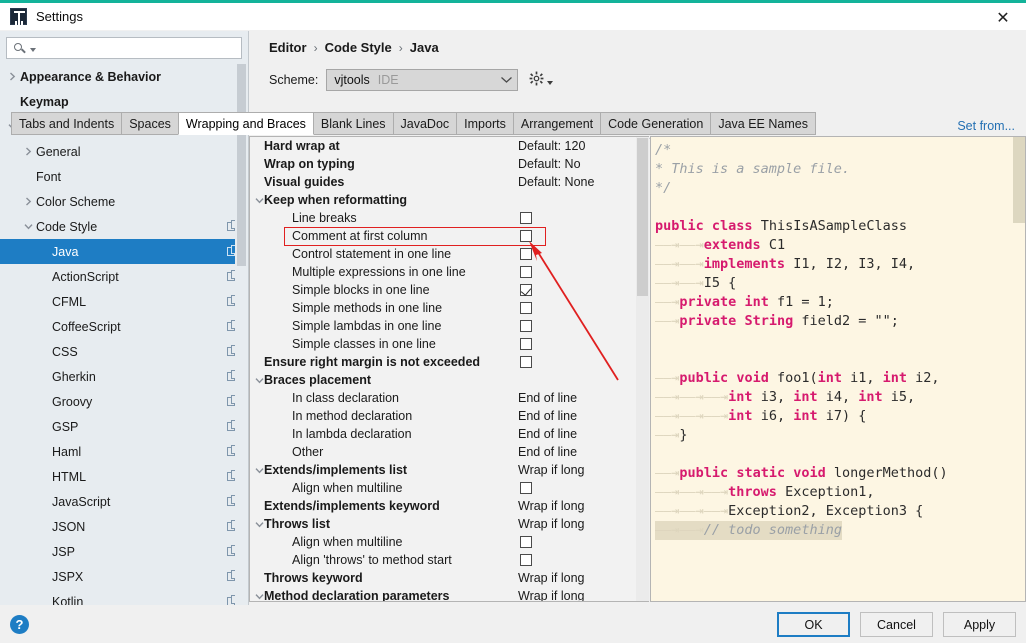 The height and width of the screenshot is (643, 1026). I want to click on tab-wrapping-and-braces: Wrapping and Braces, so click(245, 123).